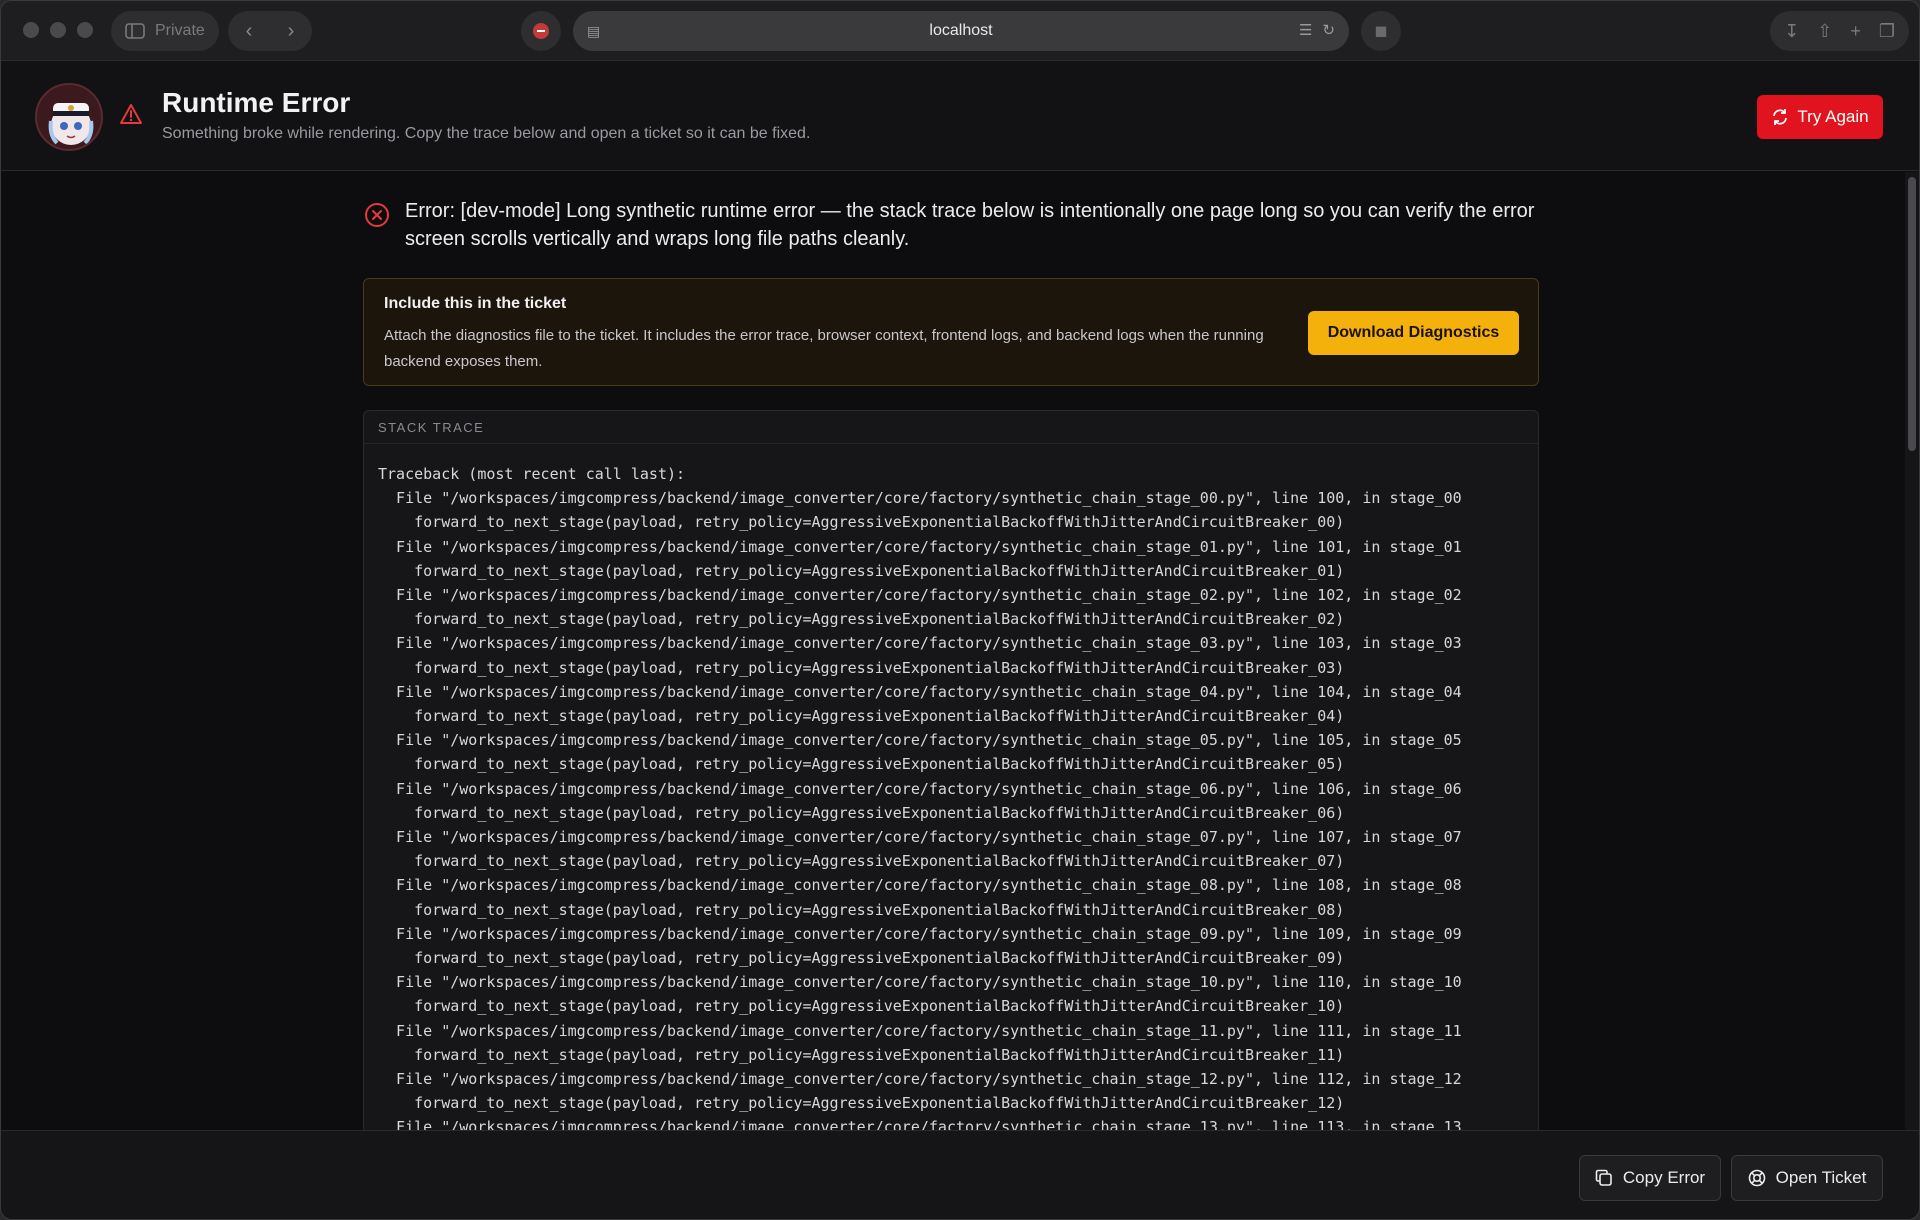  What do you see at coordinates (85, 30) in the screenshot?
I see `zoom-window-button` at bounding box center [85, 30].